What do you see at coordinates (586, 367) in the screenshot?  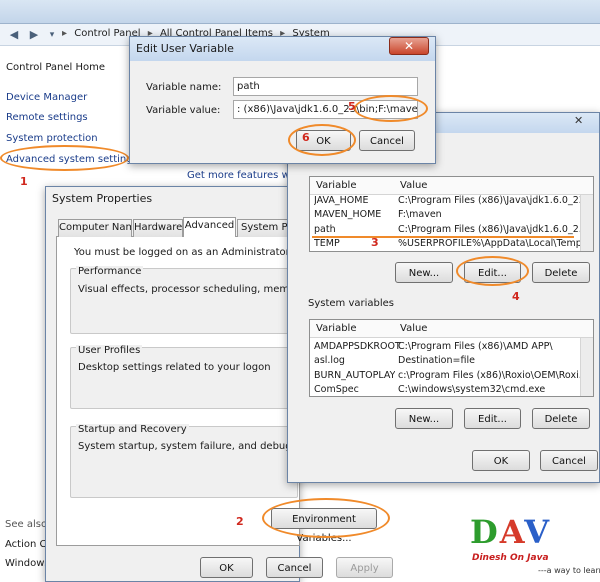 I see `system-list-scrollbar` at bounding box center [586, 367].